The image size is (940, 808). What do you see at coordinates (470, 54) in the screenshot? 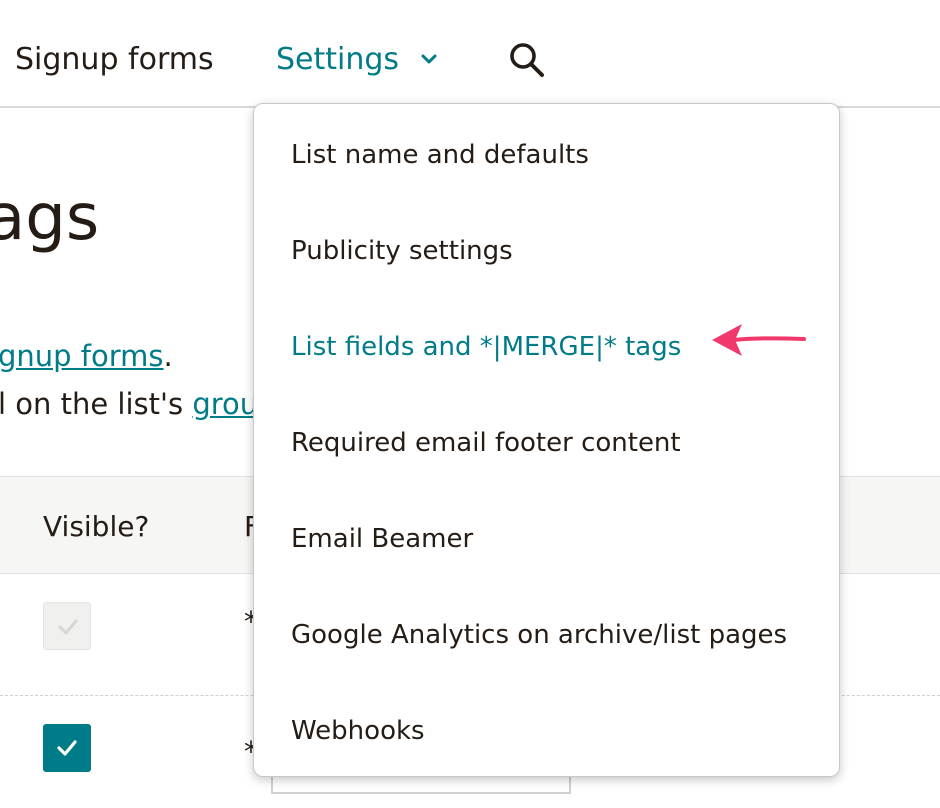
I see `top-nav: Signup forms Settings` at bounding box center [470, 54].